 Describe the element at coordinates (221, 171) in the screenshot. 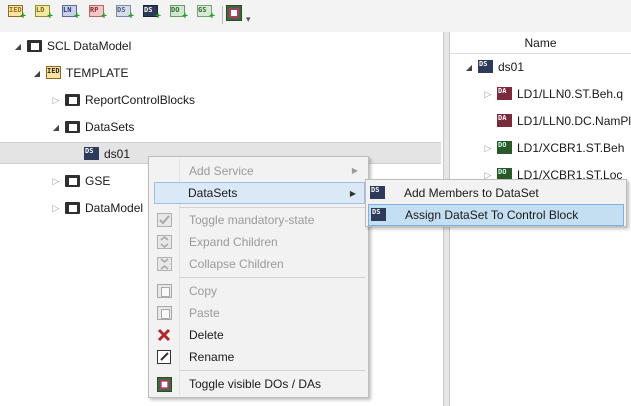

I see `menu-item-label: Add Service` at that location.